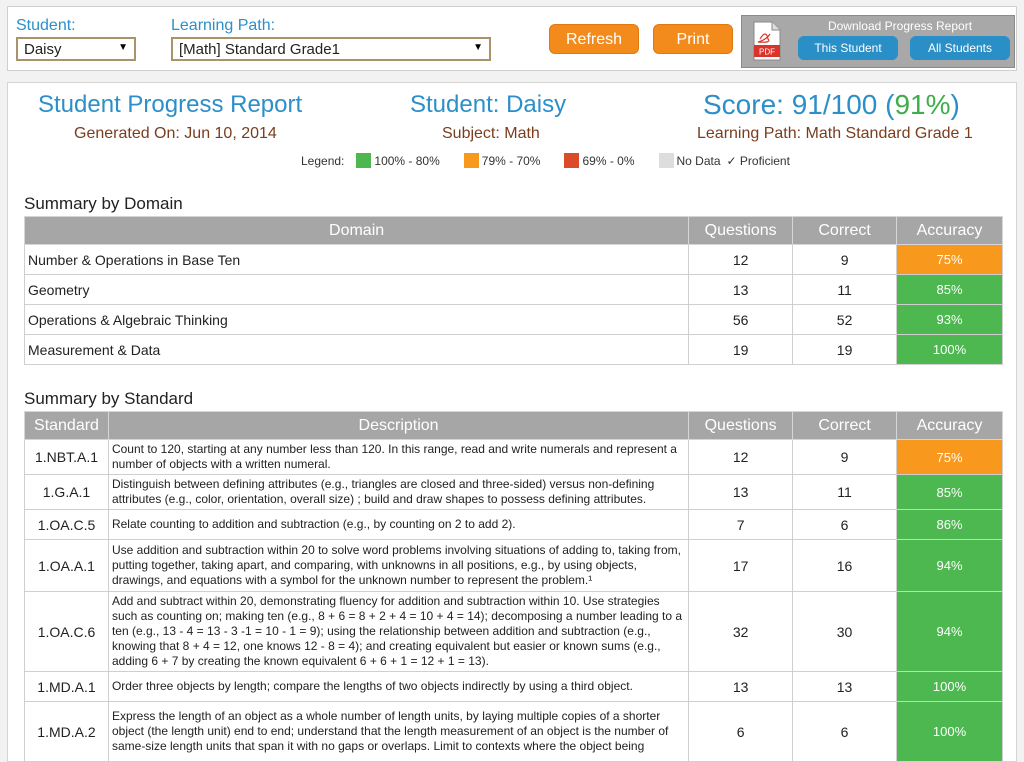  Describe the element at coordinates (799, 104) in the screenshot. I see `score-value: Score: 91/100 (` at that location.